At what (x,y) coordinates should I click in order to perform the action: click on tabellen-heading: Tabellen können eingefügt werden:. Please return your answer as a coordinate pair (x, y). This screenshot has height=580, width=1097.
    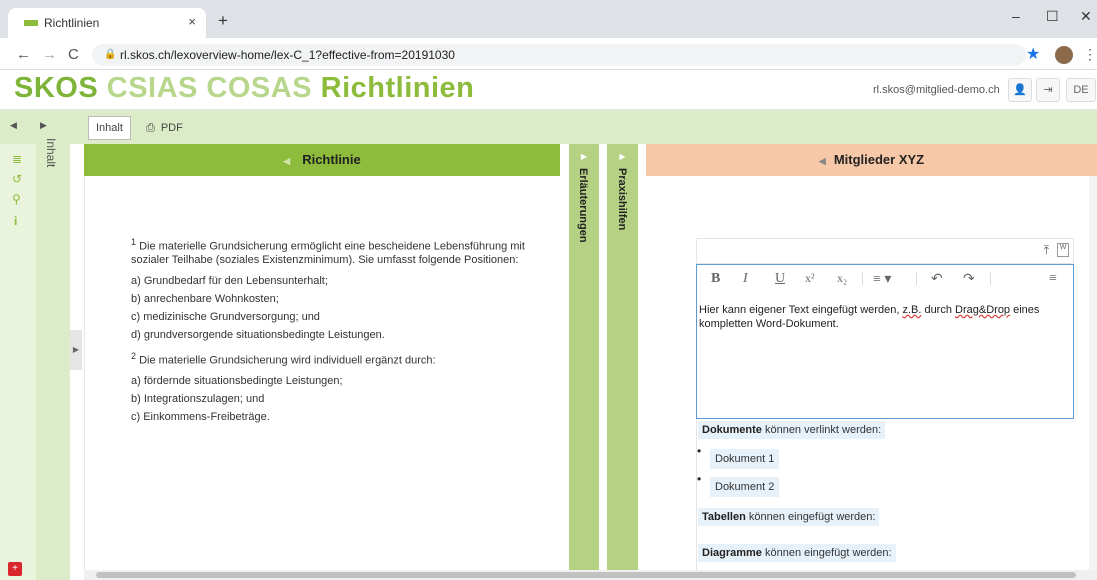
    Looking at the image, I should click on (789, 517).